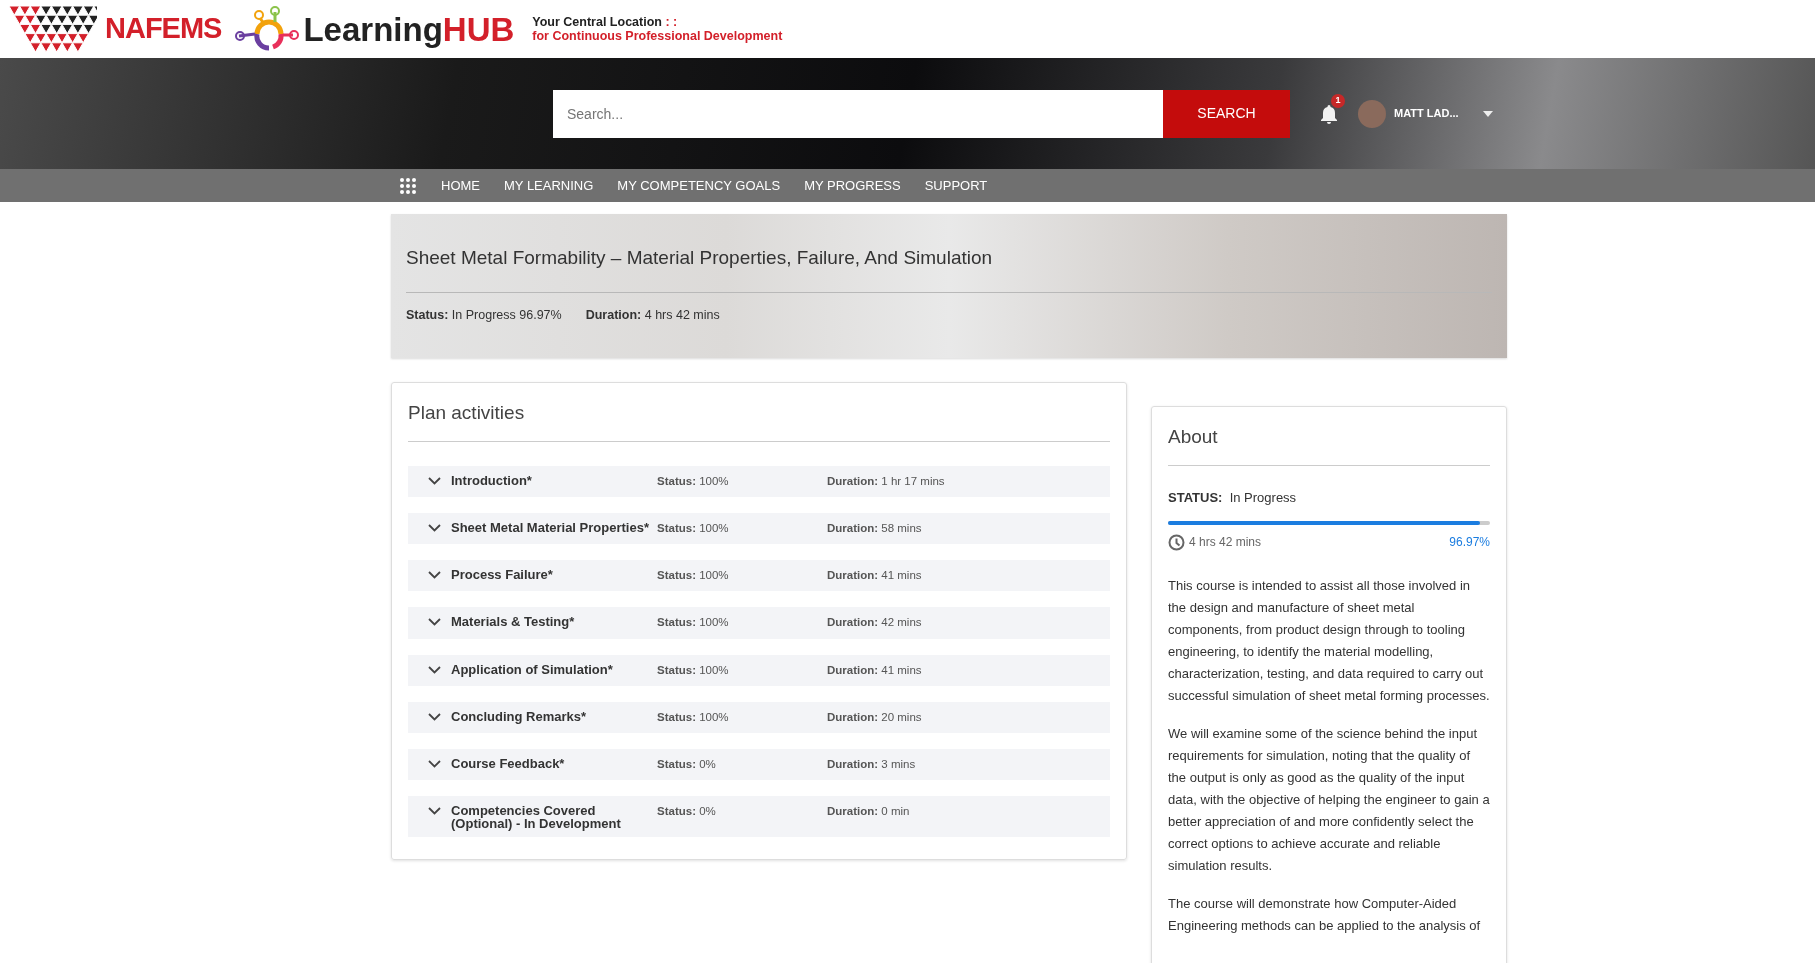 Image resolution: width=1815 pixels, height=963 pixels. Describe the element at coordinates (699, 185) in the screenshot. I see `nav-link: MY COMPETENCY GOALS` at that location.